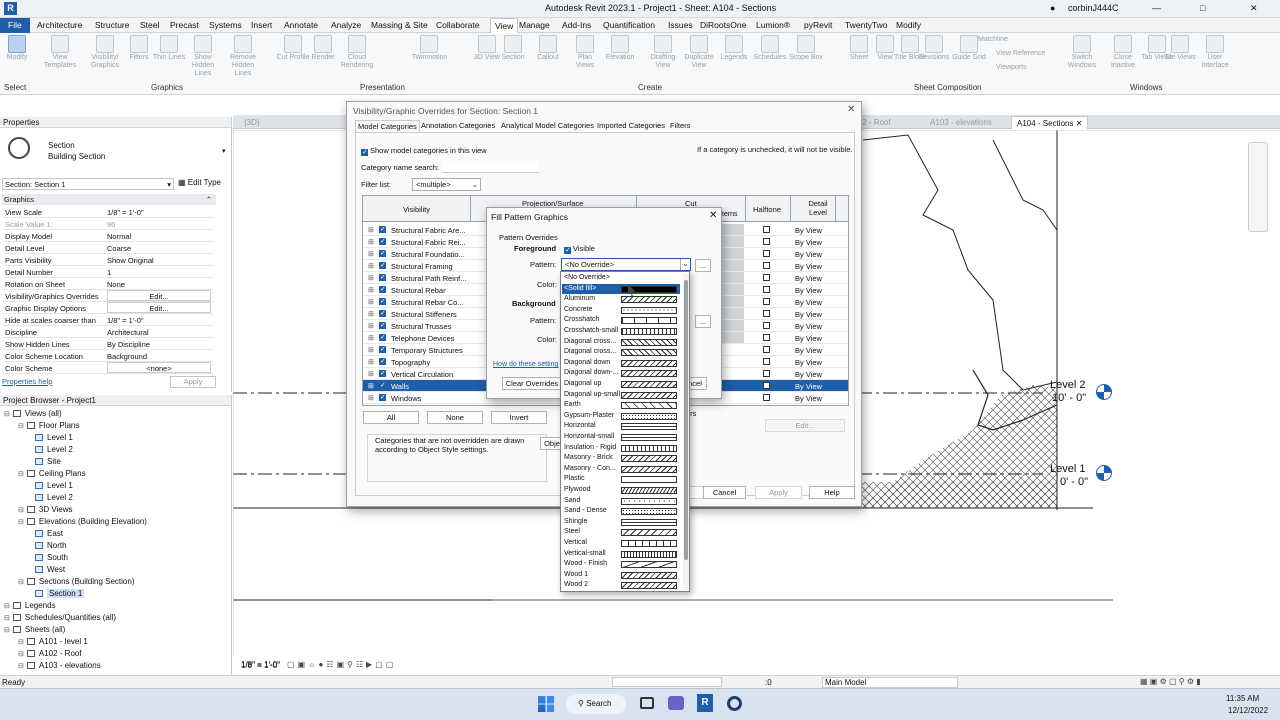  I want to click on help-button: Help, so click(832, 492).